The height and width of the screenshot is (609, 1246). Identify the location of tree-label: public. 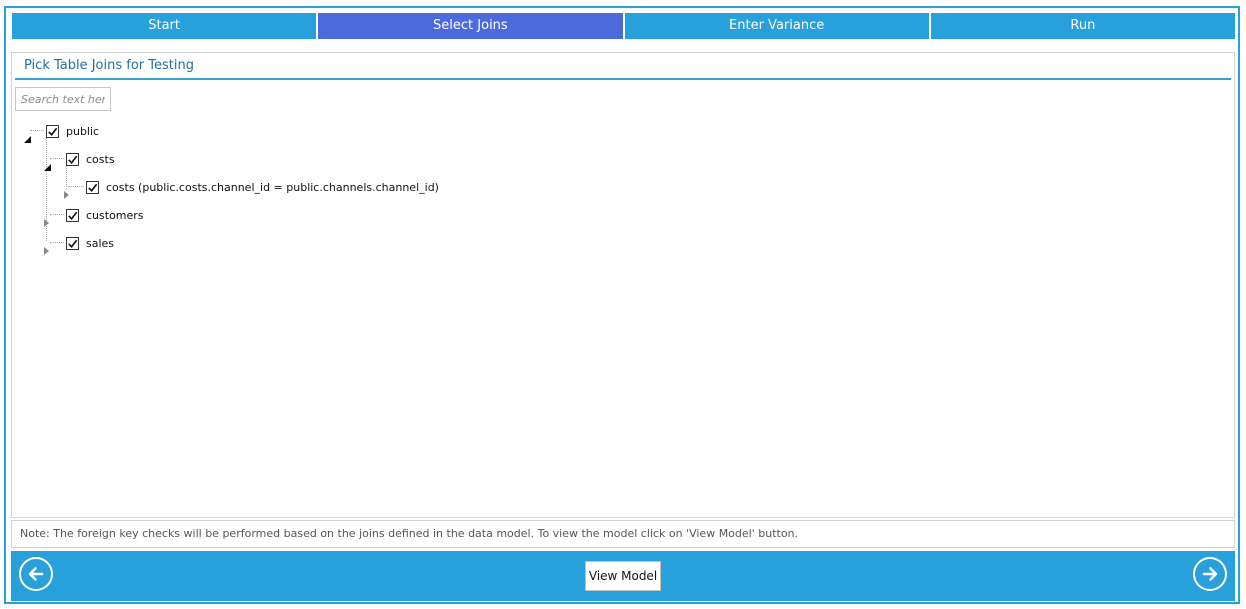
(83, 131).